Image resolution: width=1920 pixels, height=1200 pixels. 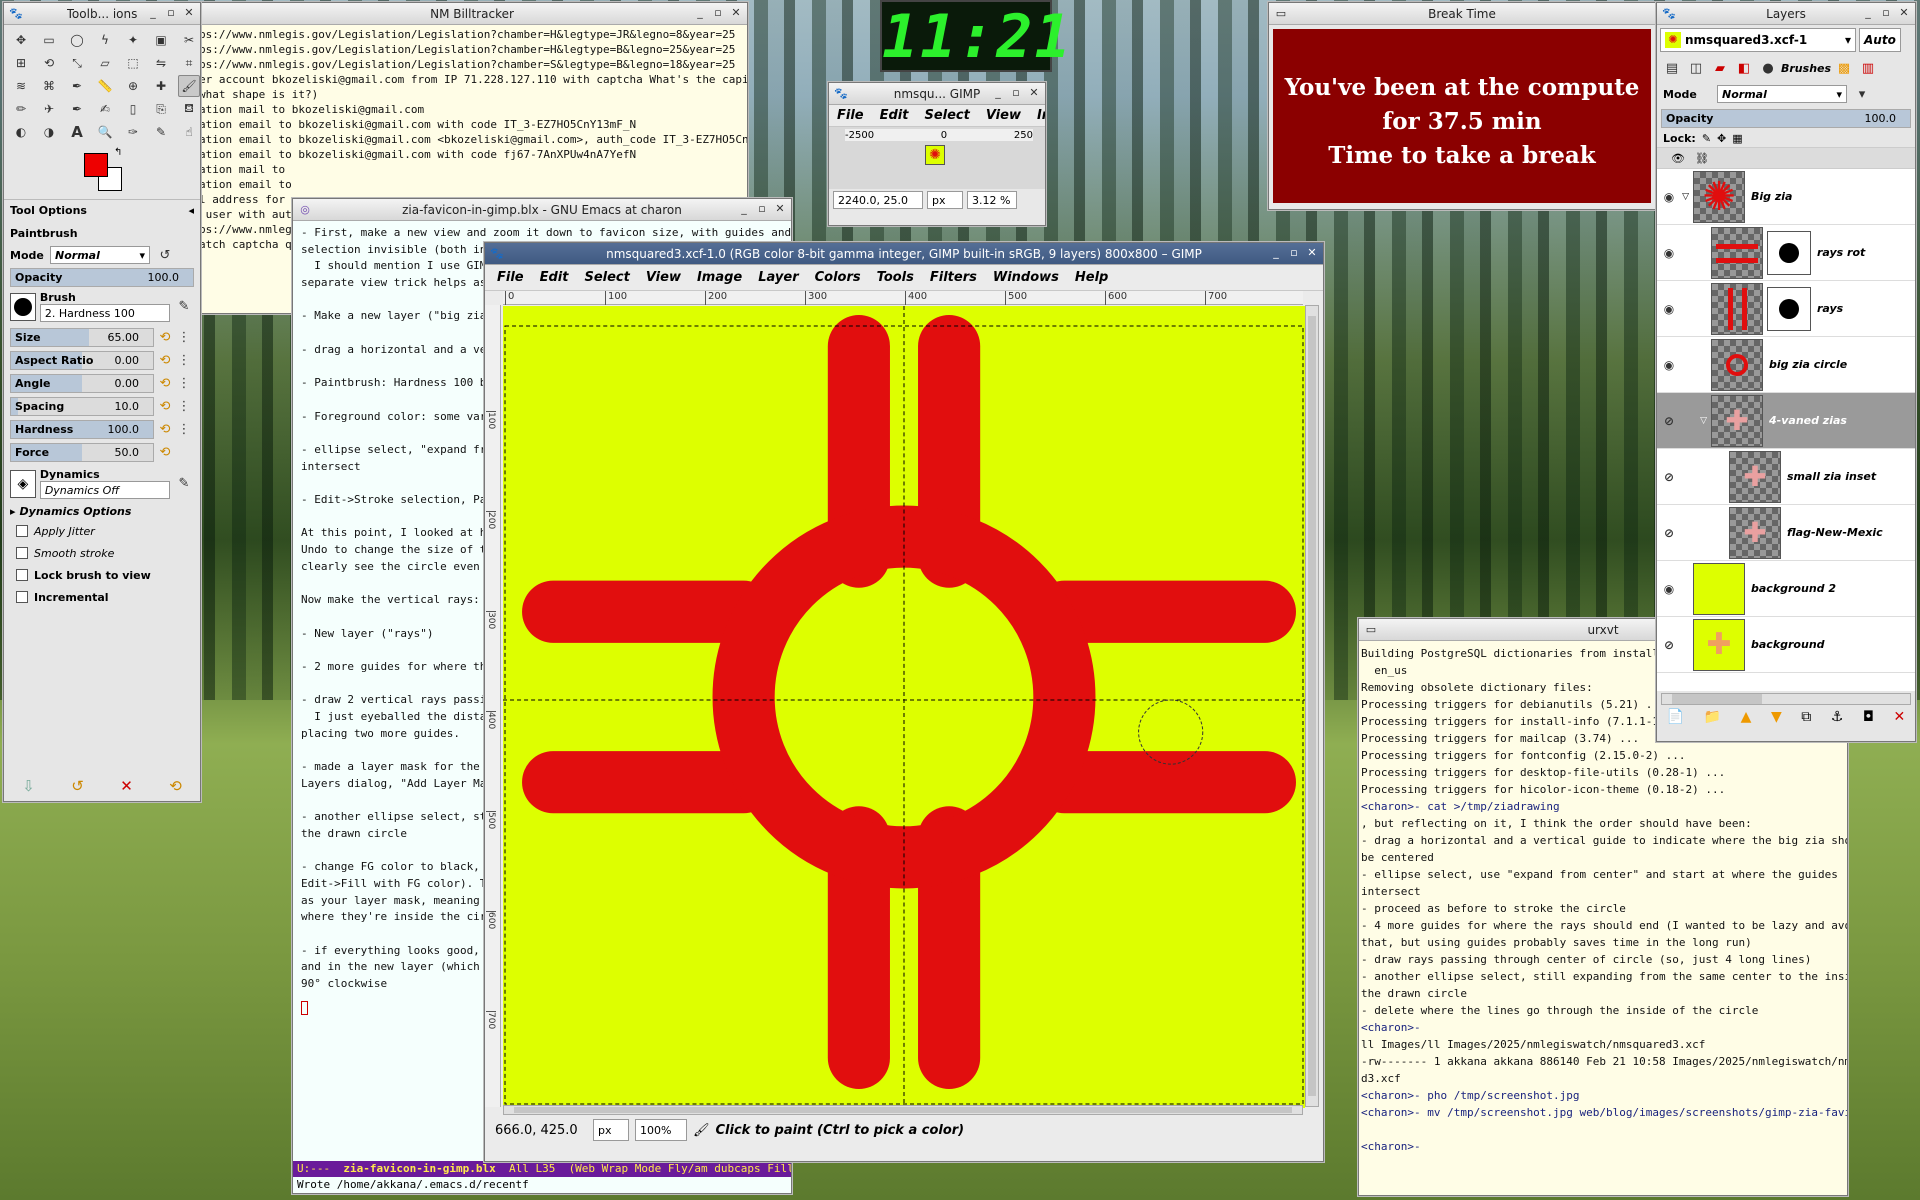 What do you see at coordinates (1037, 115) in the screenshot?
I see `menu-ima: Ima` at bounding box center [1037, 115].